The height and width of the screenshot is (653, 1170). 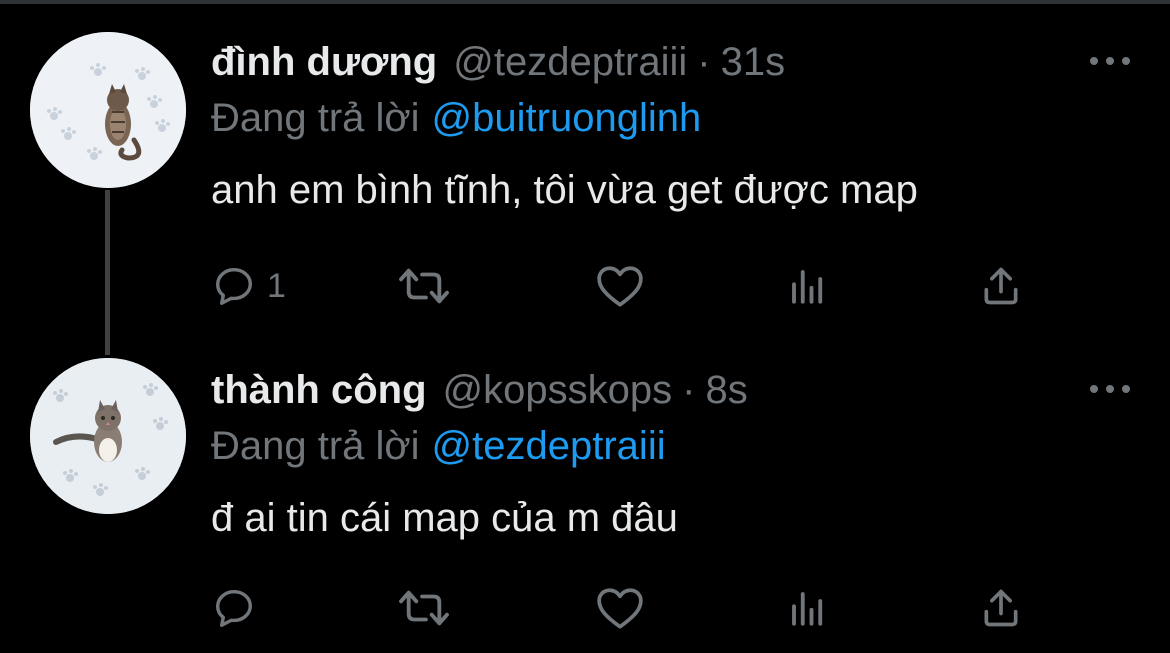 I want to click on replying-to: Đang trả lời @tezdeptraiii, so click(x=670, y=446).